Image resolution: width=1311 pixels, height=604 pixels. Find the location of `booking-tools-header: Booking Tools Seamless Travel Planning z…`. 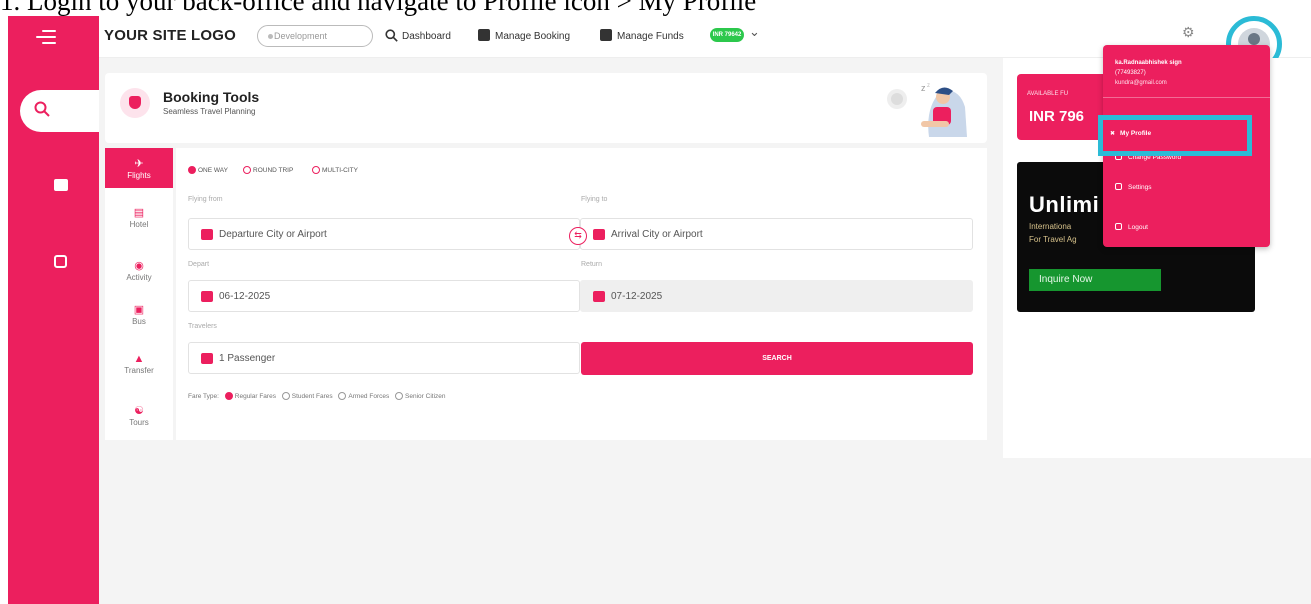

booking-tools-header: Booking Tools Seamless Travel Planning z… is located at coordinates (546, 108).